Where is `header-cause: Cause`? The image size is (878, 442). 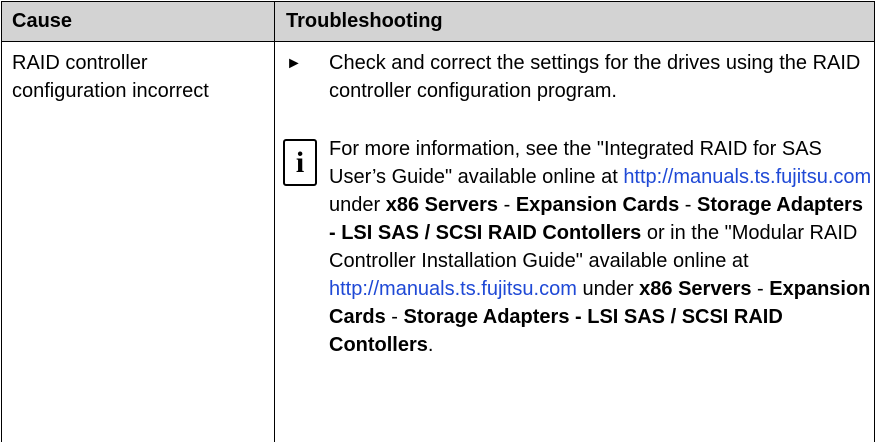 header-cause: Cause is located at coordinates (42, 21).